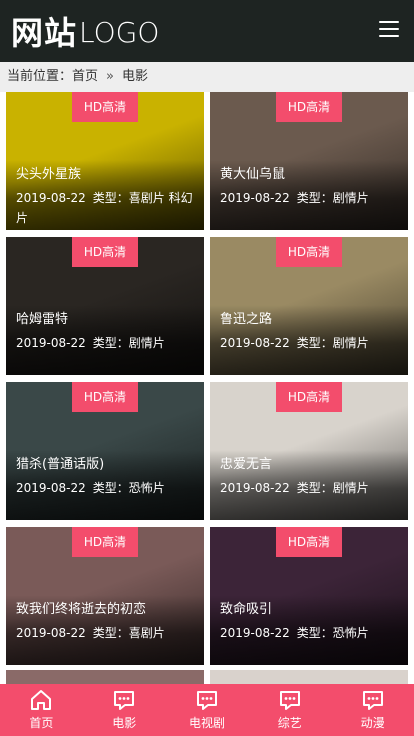 This screenshot has height=736, width=414. I want to click on movie-meta: 2019-08-22 类型：喜剧片 科幻片, so click(108, 208).